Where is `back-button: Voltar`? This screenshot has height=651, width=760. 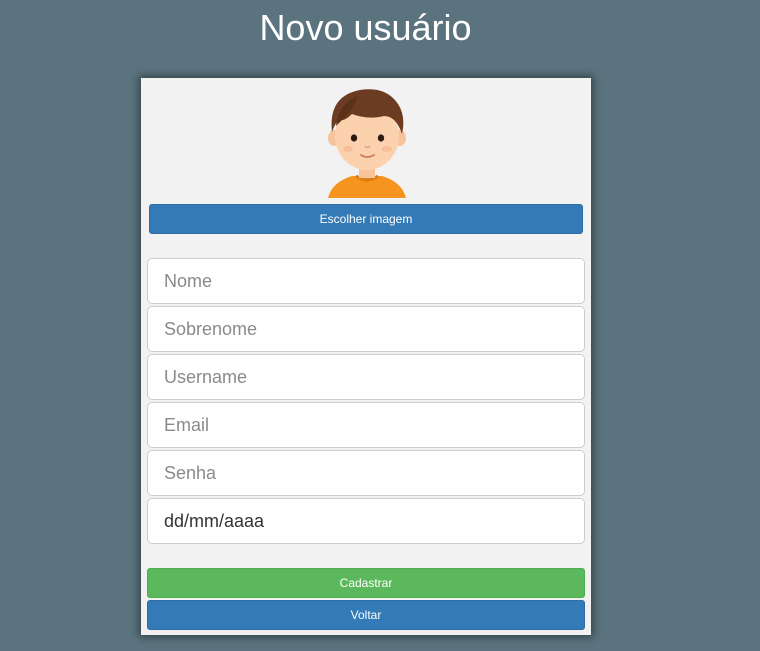 back-button: Voltar is located at coordinates (366, 615).